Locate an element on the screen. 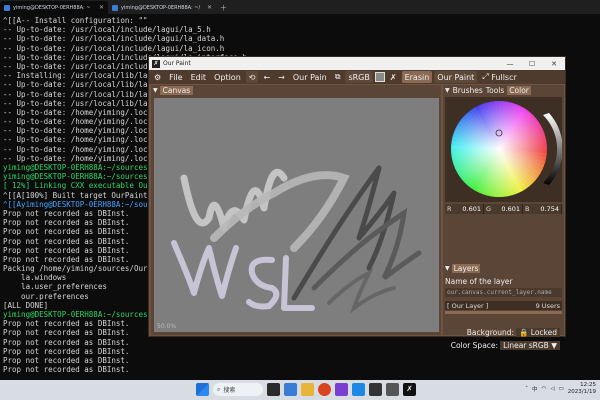 This screenshot has width=600, height=400. layer-row-name: [ Our Layer ] is located at coordinates (468, 305).